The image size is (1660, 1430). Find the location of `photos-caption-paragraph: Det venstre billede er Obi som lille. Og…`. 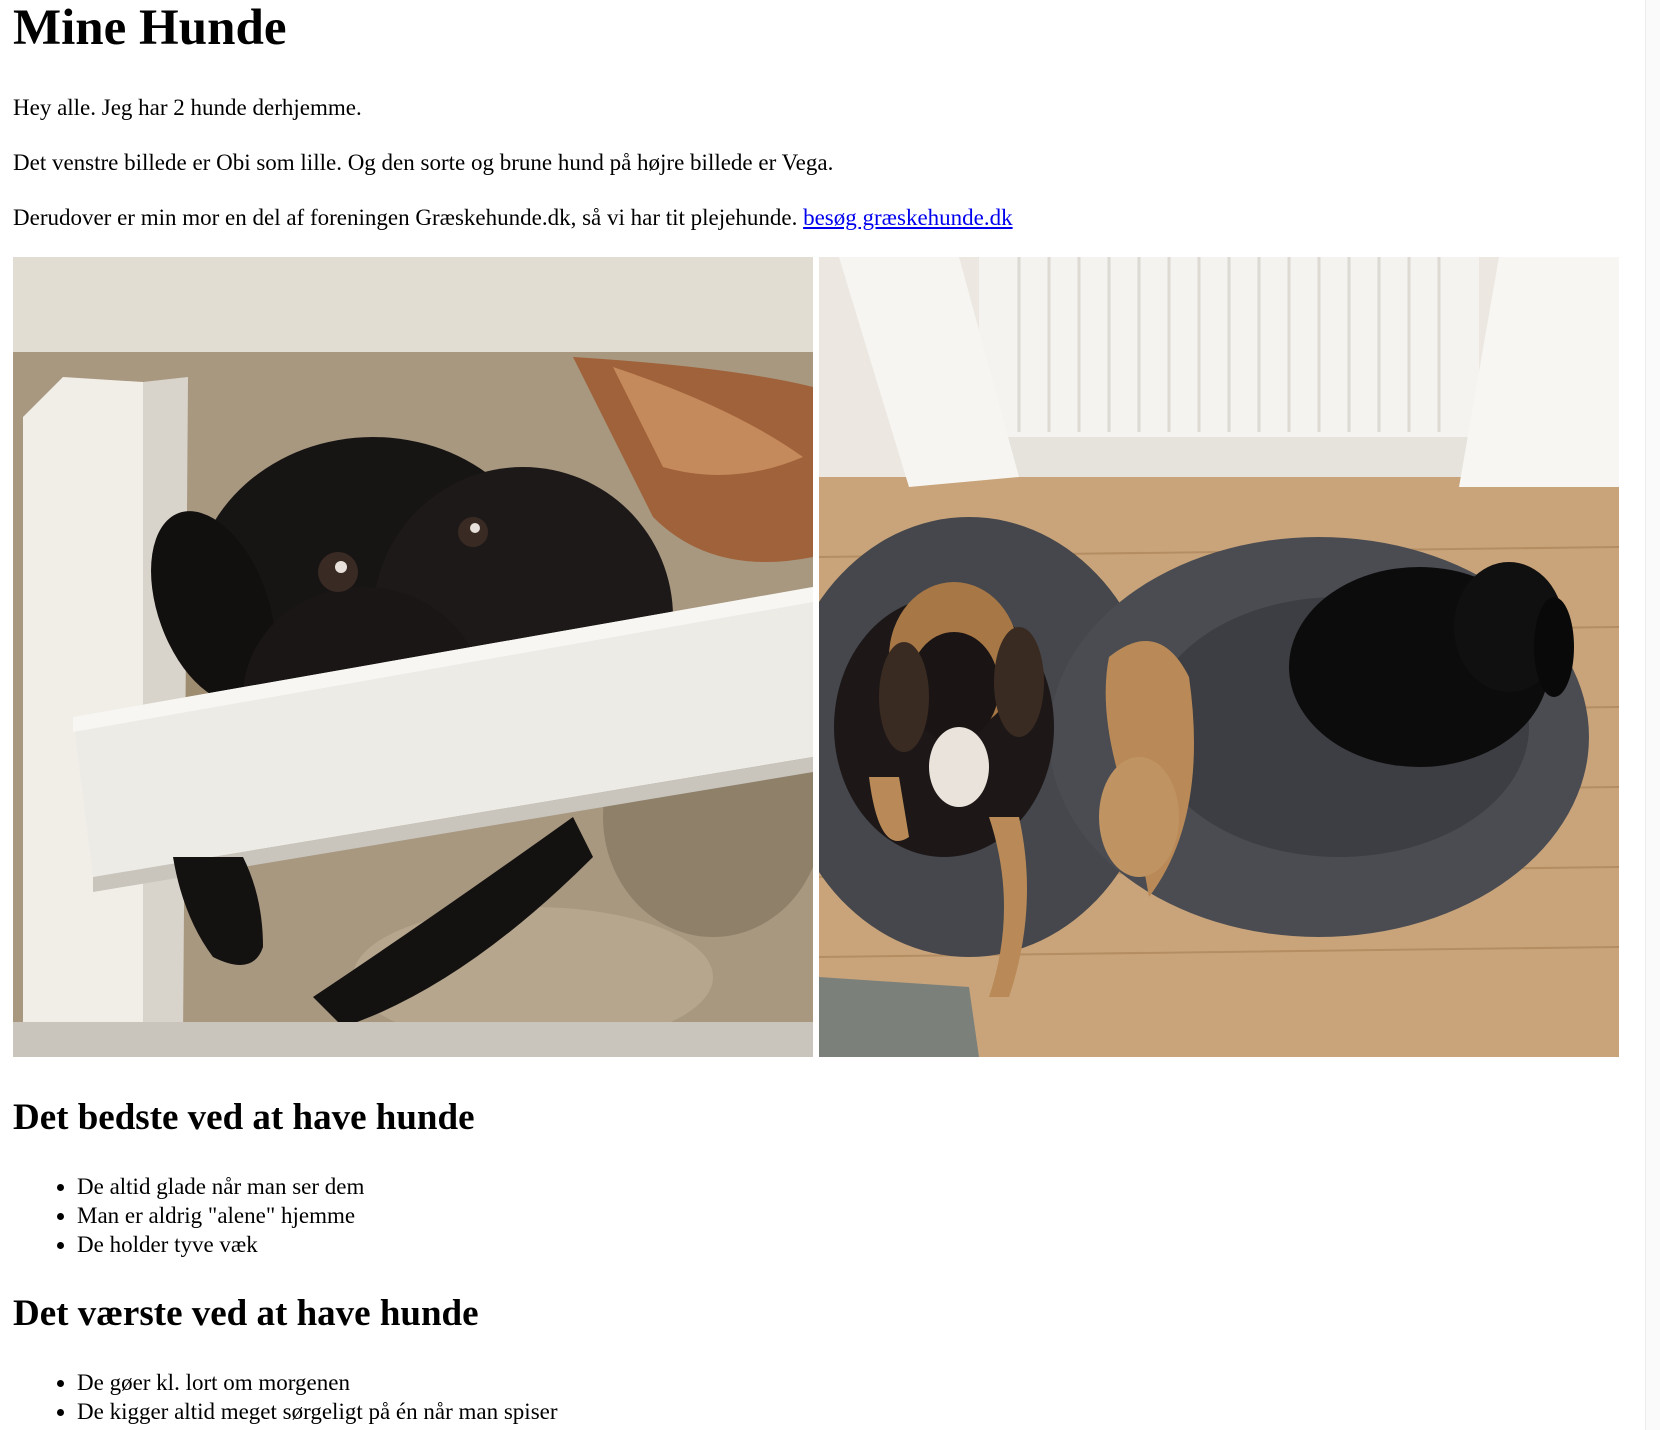

photos-caption-paragraph: Det venstre billede er Obi som lille. Og… is located at coordinates (423, 162).